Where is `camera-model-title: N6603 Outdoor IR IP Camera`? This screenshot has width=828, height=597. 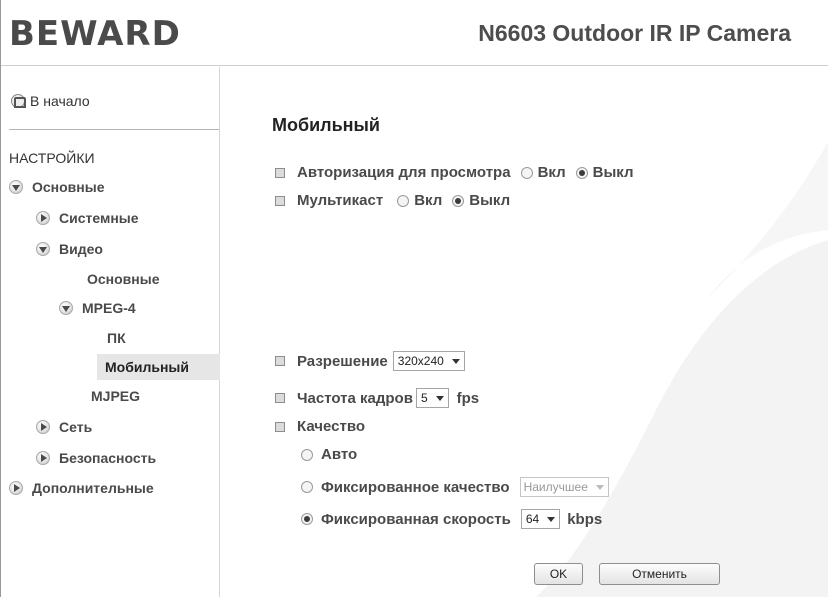
camera-model-title: N6603 Outdoor IR IP Camera is located at coordinates (634, 33).